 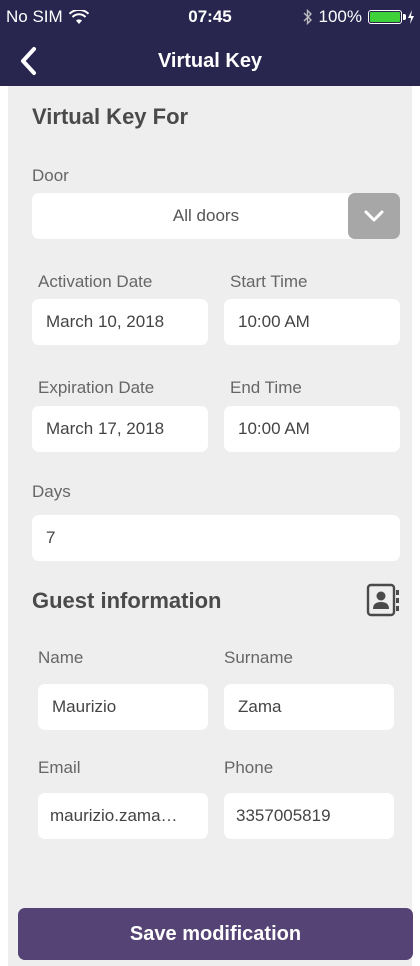 I want to click on dropdown-button, so click(x=374, y=216).